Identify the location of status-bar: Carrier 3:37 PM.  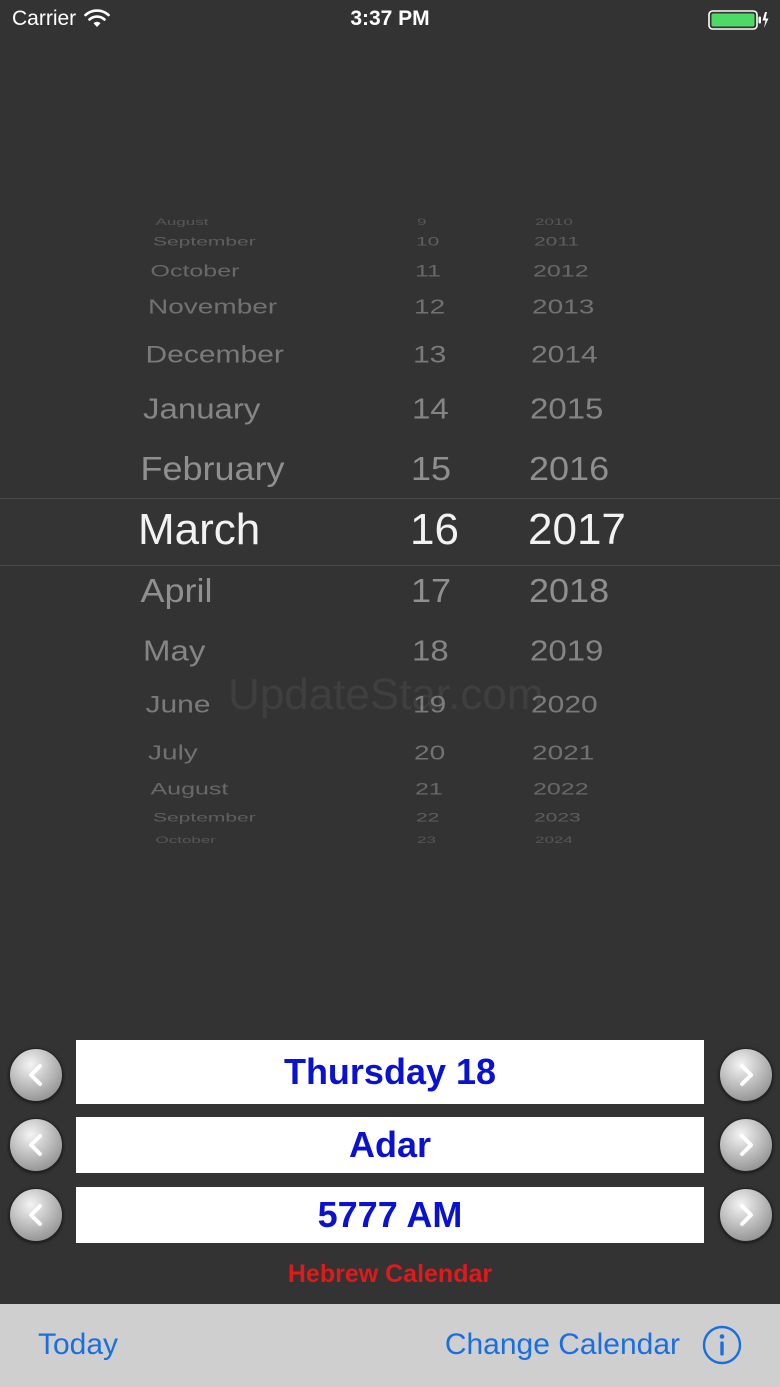
(390, 20).